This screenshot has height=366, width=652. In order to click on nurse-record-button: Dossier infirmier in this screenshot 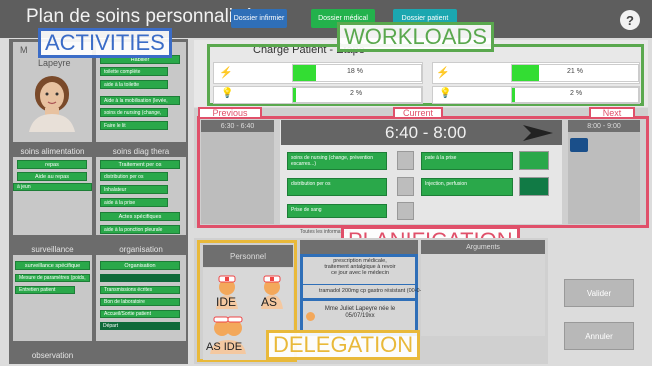, I will do `click(259, 18)`.